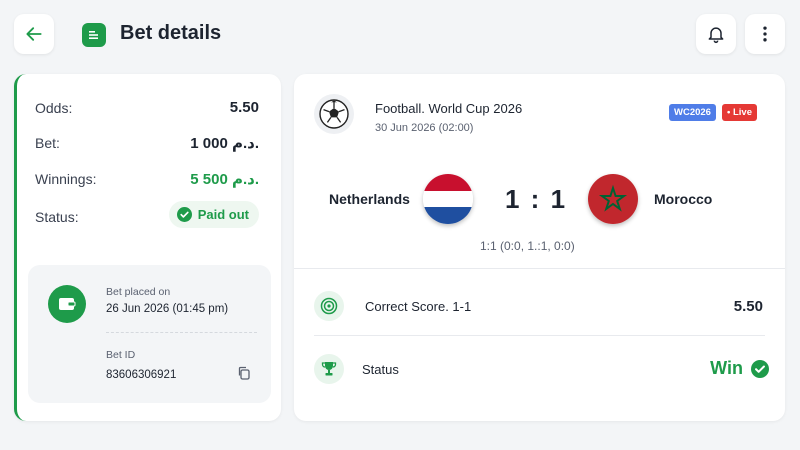 The width and height of the screenshot is (800, 450). Describe the element at coordinates (147, 107) in the screenshot. I see `odds-row: Odds: 5.50` at that location.